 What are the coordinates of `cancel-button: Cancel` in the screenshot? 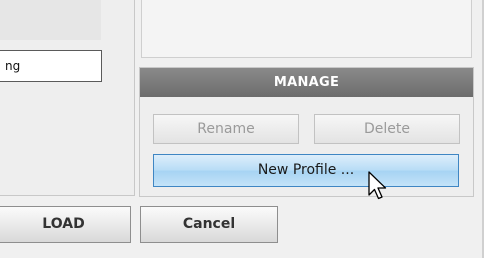 It's located at (209, 224).